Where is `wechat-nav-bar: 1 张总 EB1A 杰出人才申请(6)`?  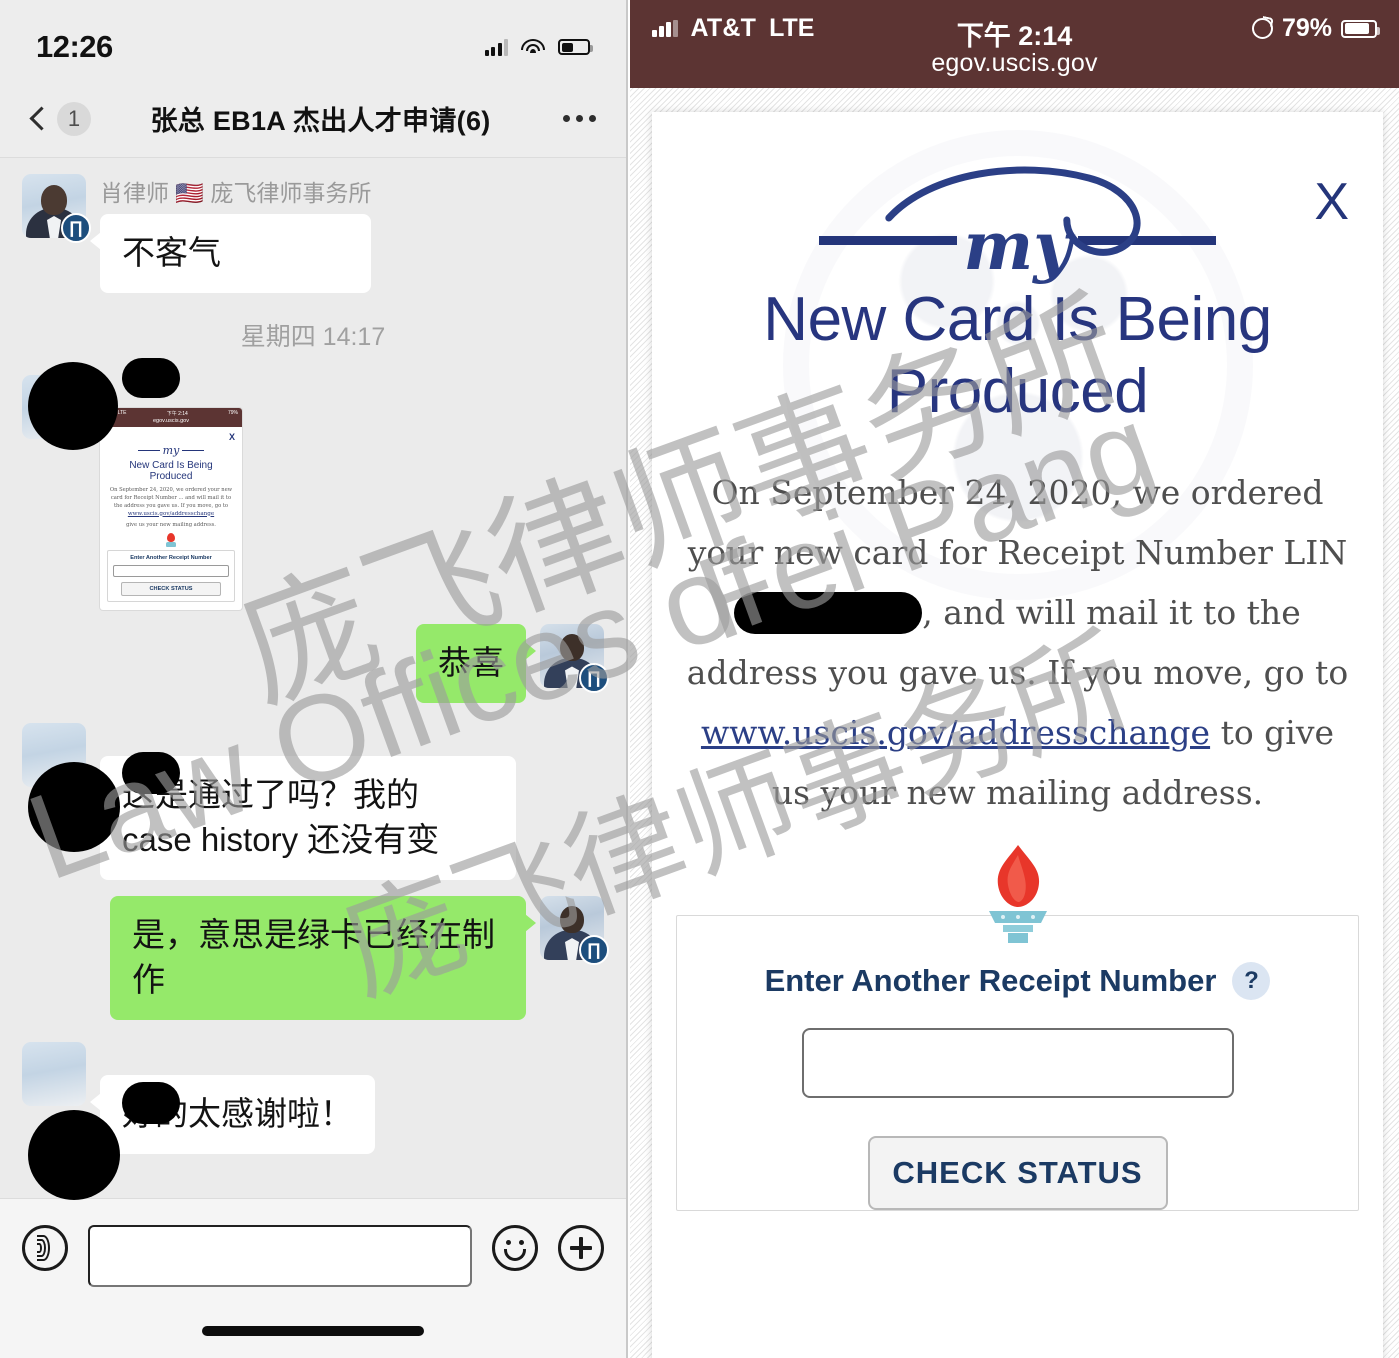 wechat-nav-bar: 1 张总 EB1A 杰出人才申请(6) is located at coordinates (313, 119).